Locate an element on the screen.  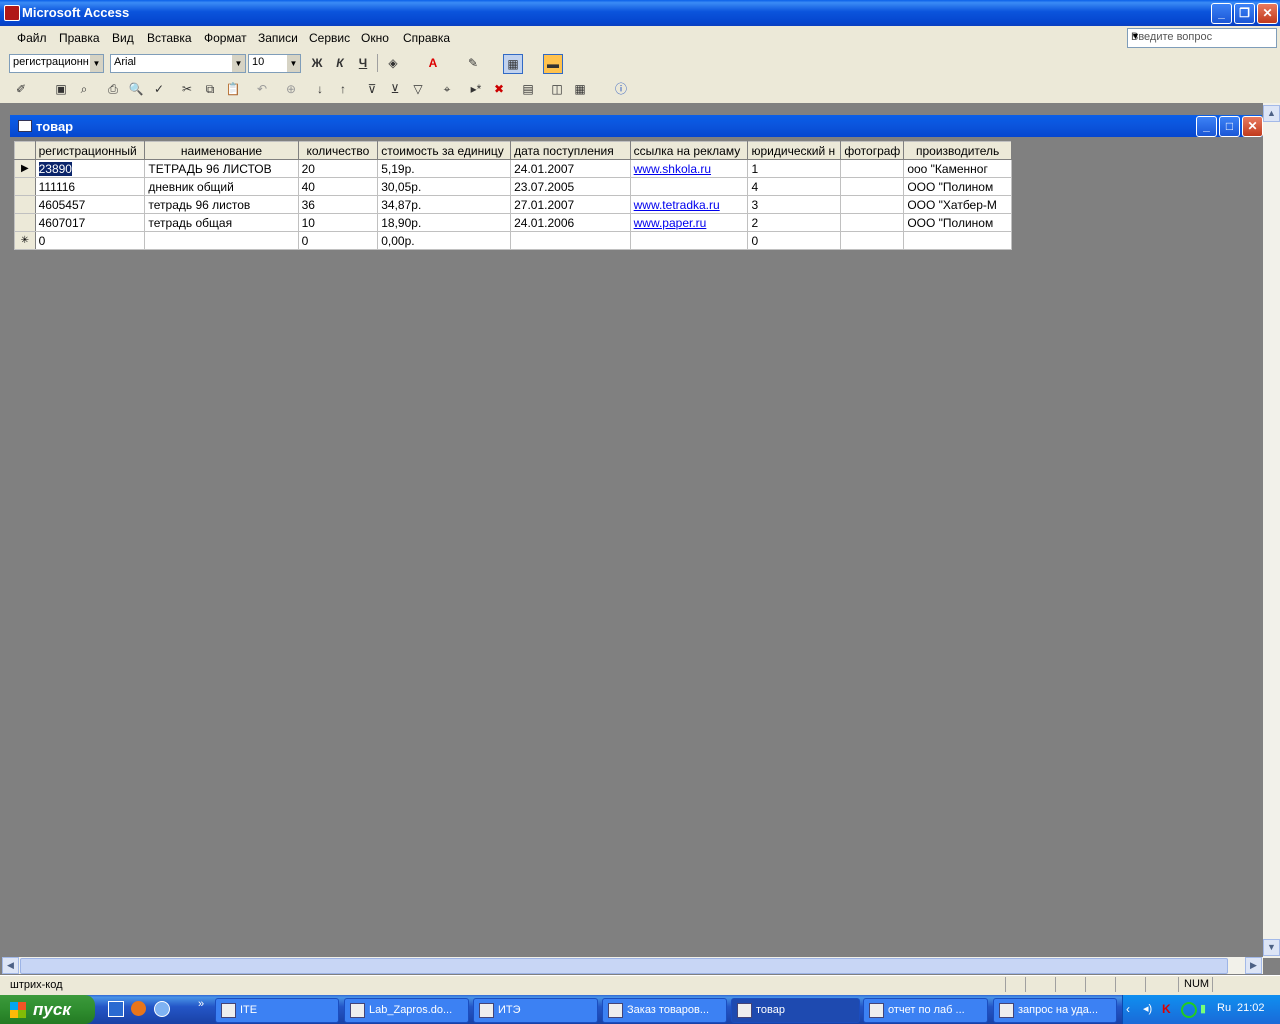
view-design-icon: ✐ is located at coordinates (21, 89).